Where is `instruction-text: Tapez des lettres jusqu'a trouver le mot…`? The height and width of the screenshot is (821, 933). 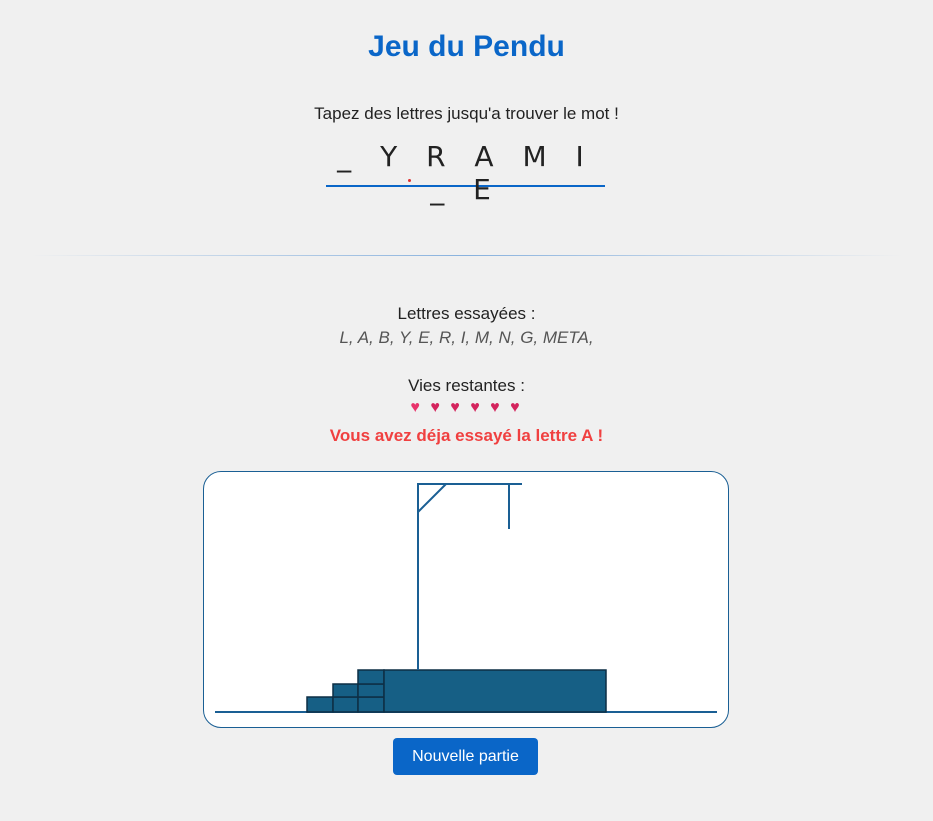 instruction-text: Tapez des lettres jusqu'a trouver le mot… is located at coordinates (466, 113).